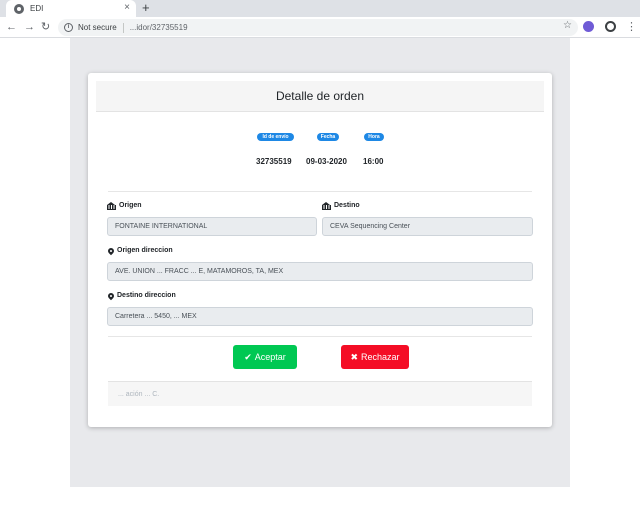 This screenshot has width=640, height=508. I want to click on browser-tab: EDI ×, so click(71, 8).